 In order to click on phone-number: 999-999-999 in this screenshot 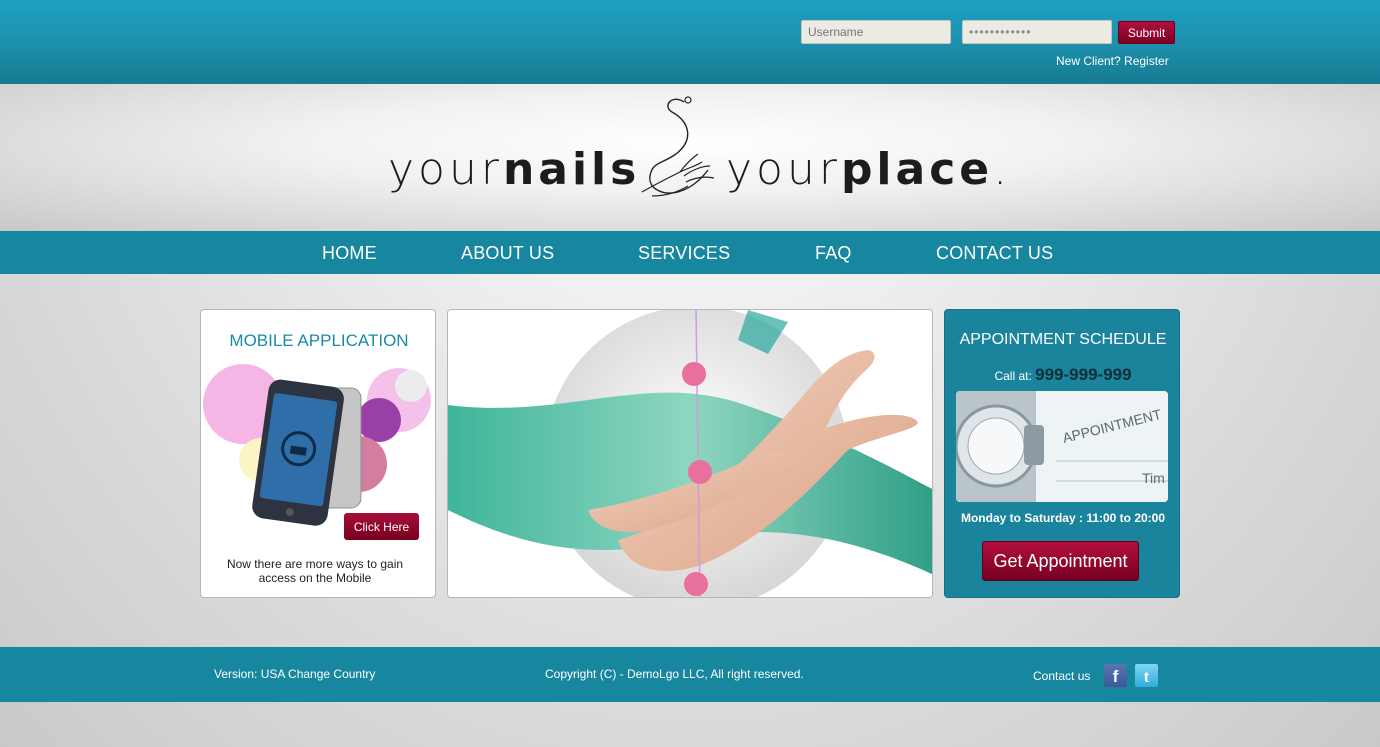, I will do `click(1083, 374)`.